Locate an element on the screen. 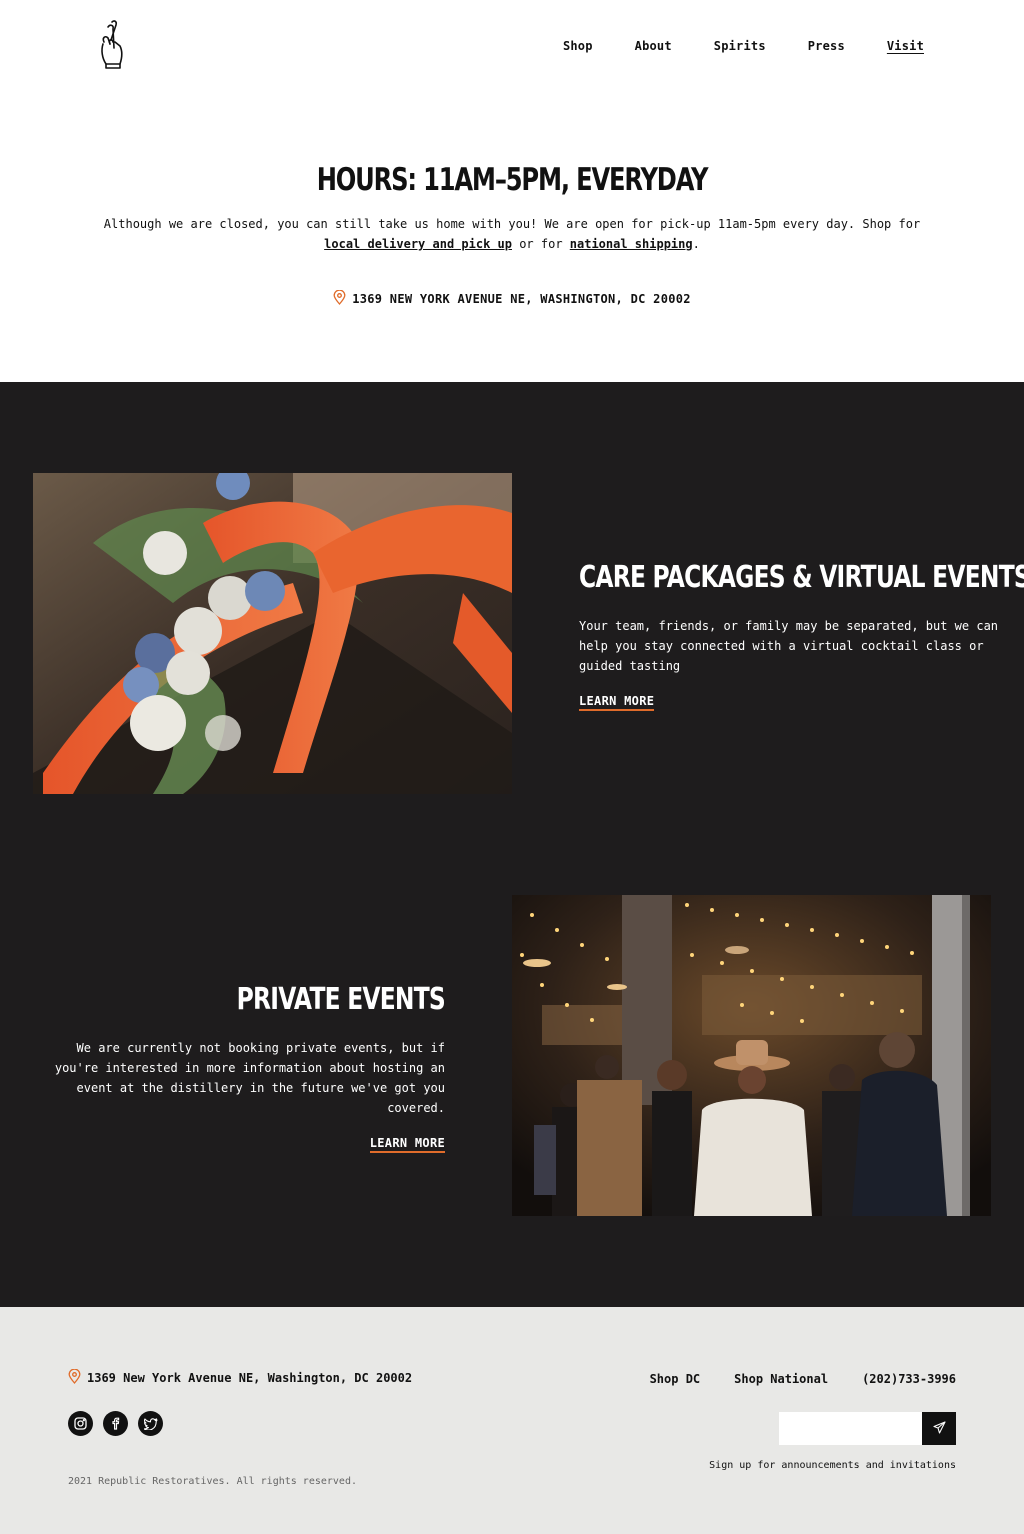  nav-spirits: Spirits is located at coordinates (740, 46).